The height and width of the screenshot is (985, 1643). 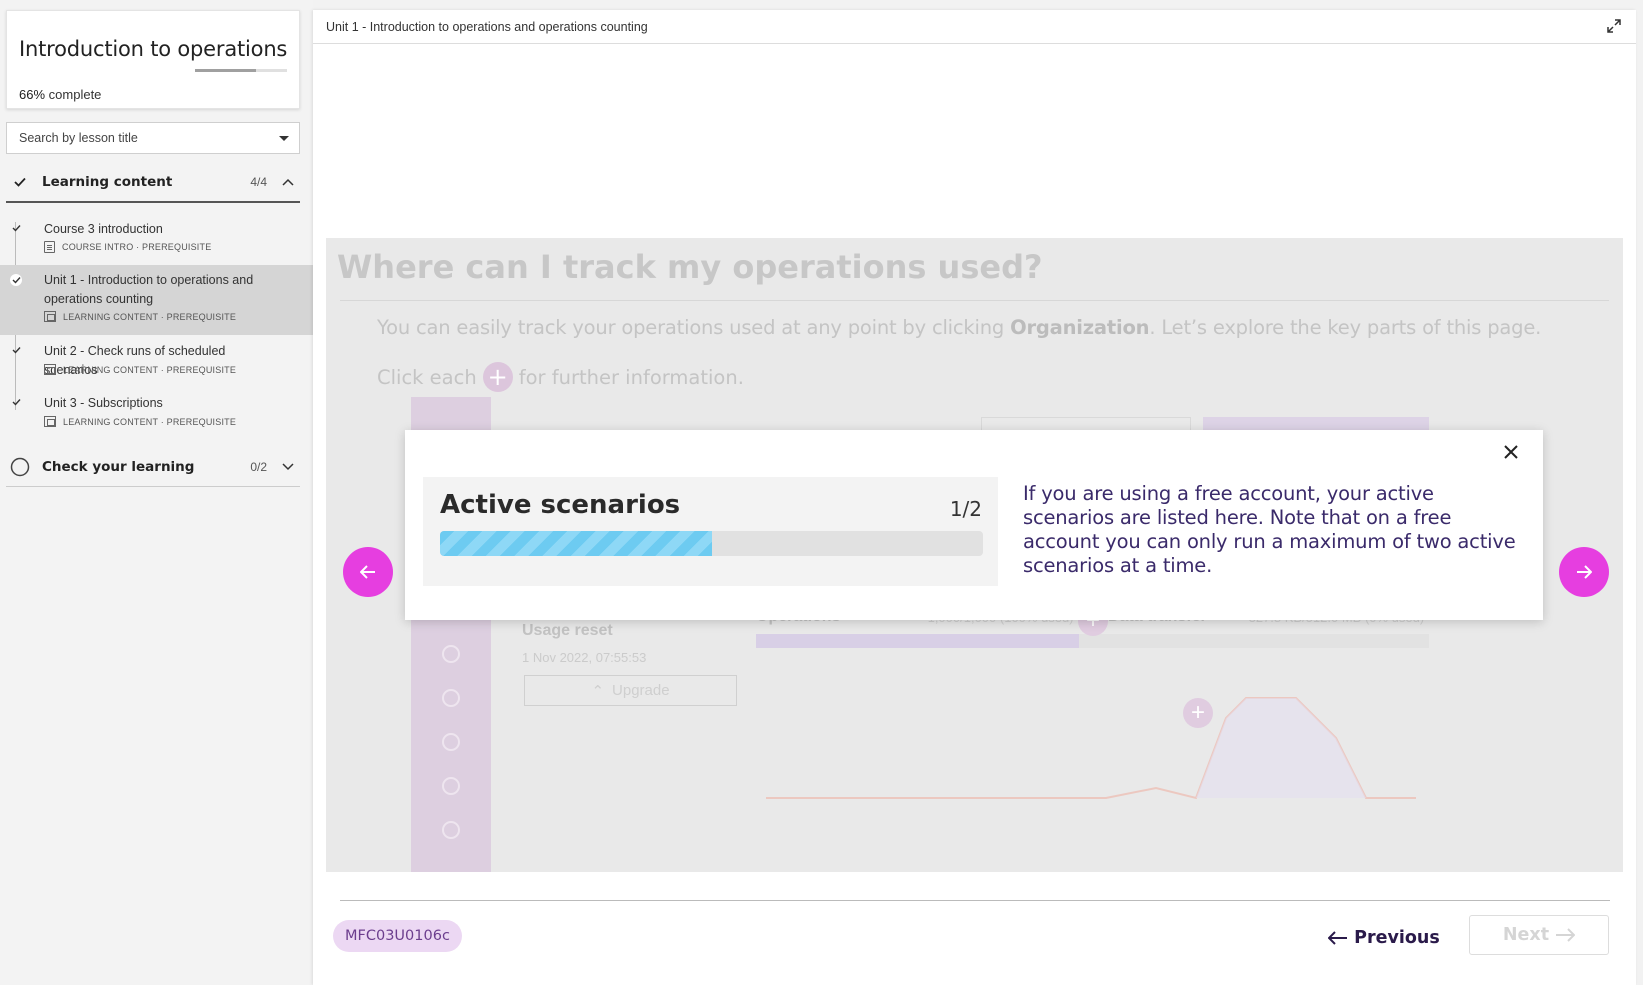 What do you see at coordinates (451, 654) in the screenshot?
I see `share-icon` at bounding box center [451, 654].